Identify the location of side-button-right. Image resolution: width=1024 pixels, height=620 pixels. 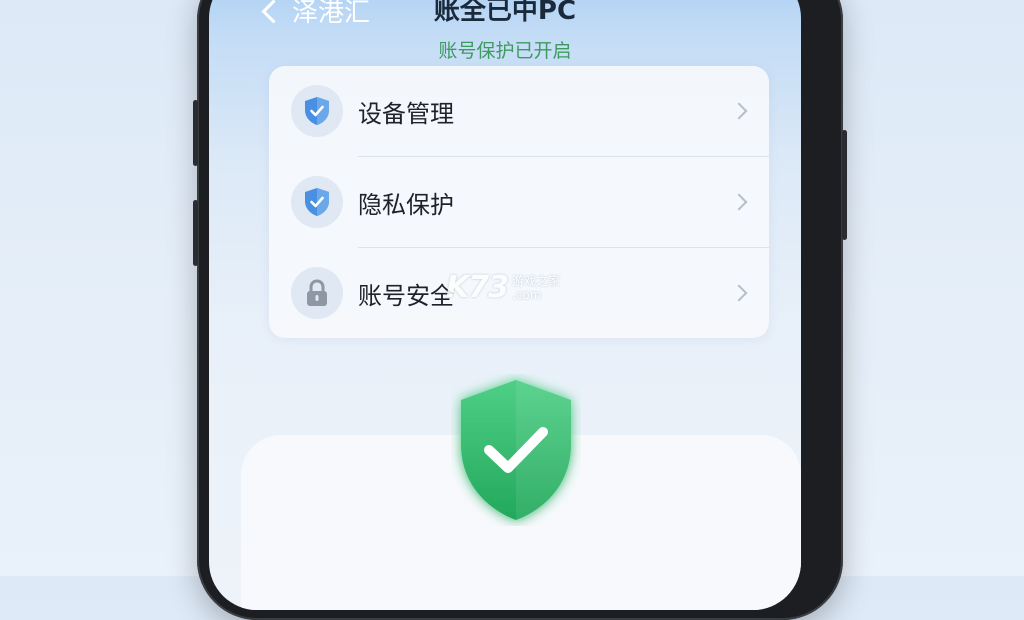
(844, 185).